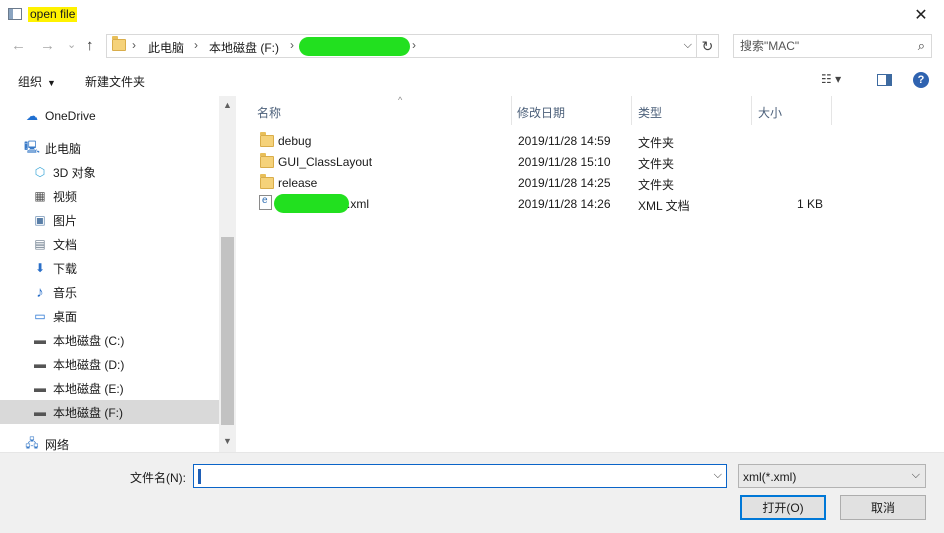 The image size is (944, 533). What do you see at coordinates (109, 116) in the screenshot?
I see `sidebar-item-onedrive: ☁ OneDrive` at bounding box center [109, 116].